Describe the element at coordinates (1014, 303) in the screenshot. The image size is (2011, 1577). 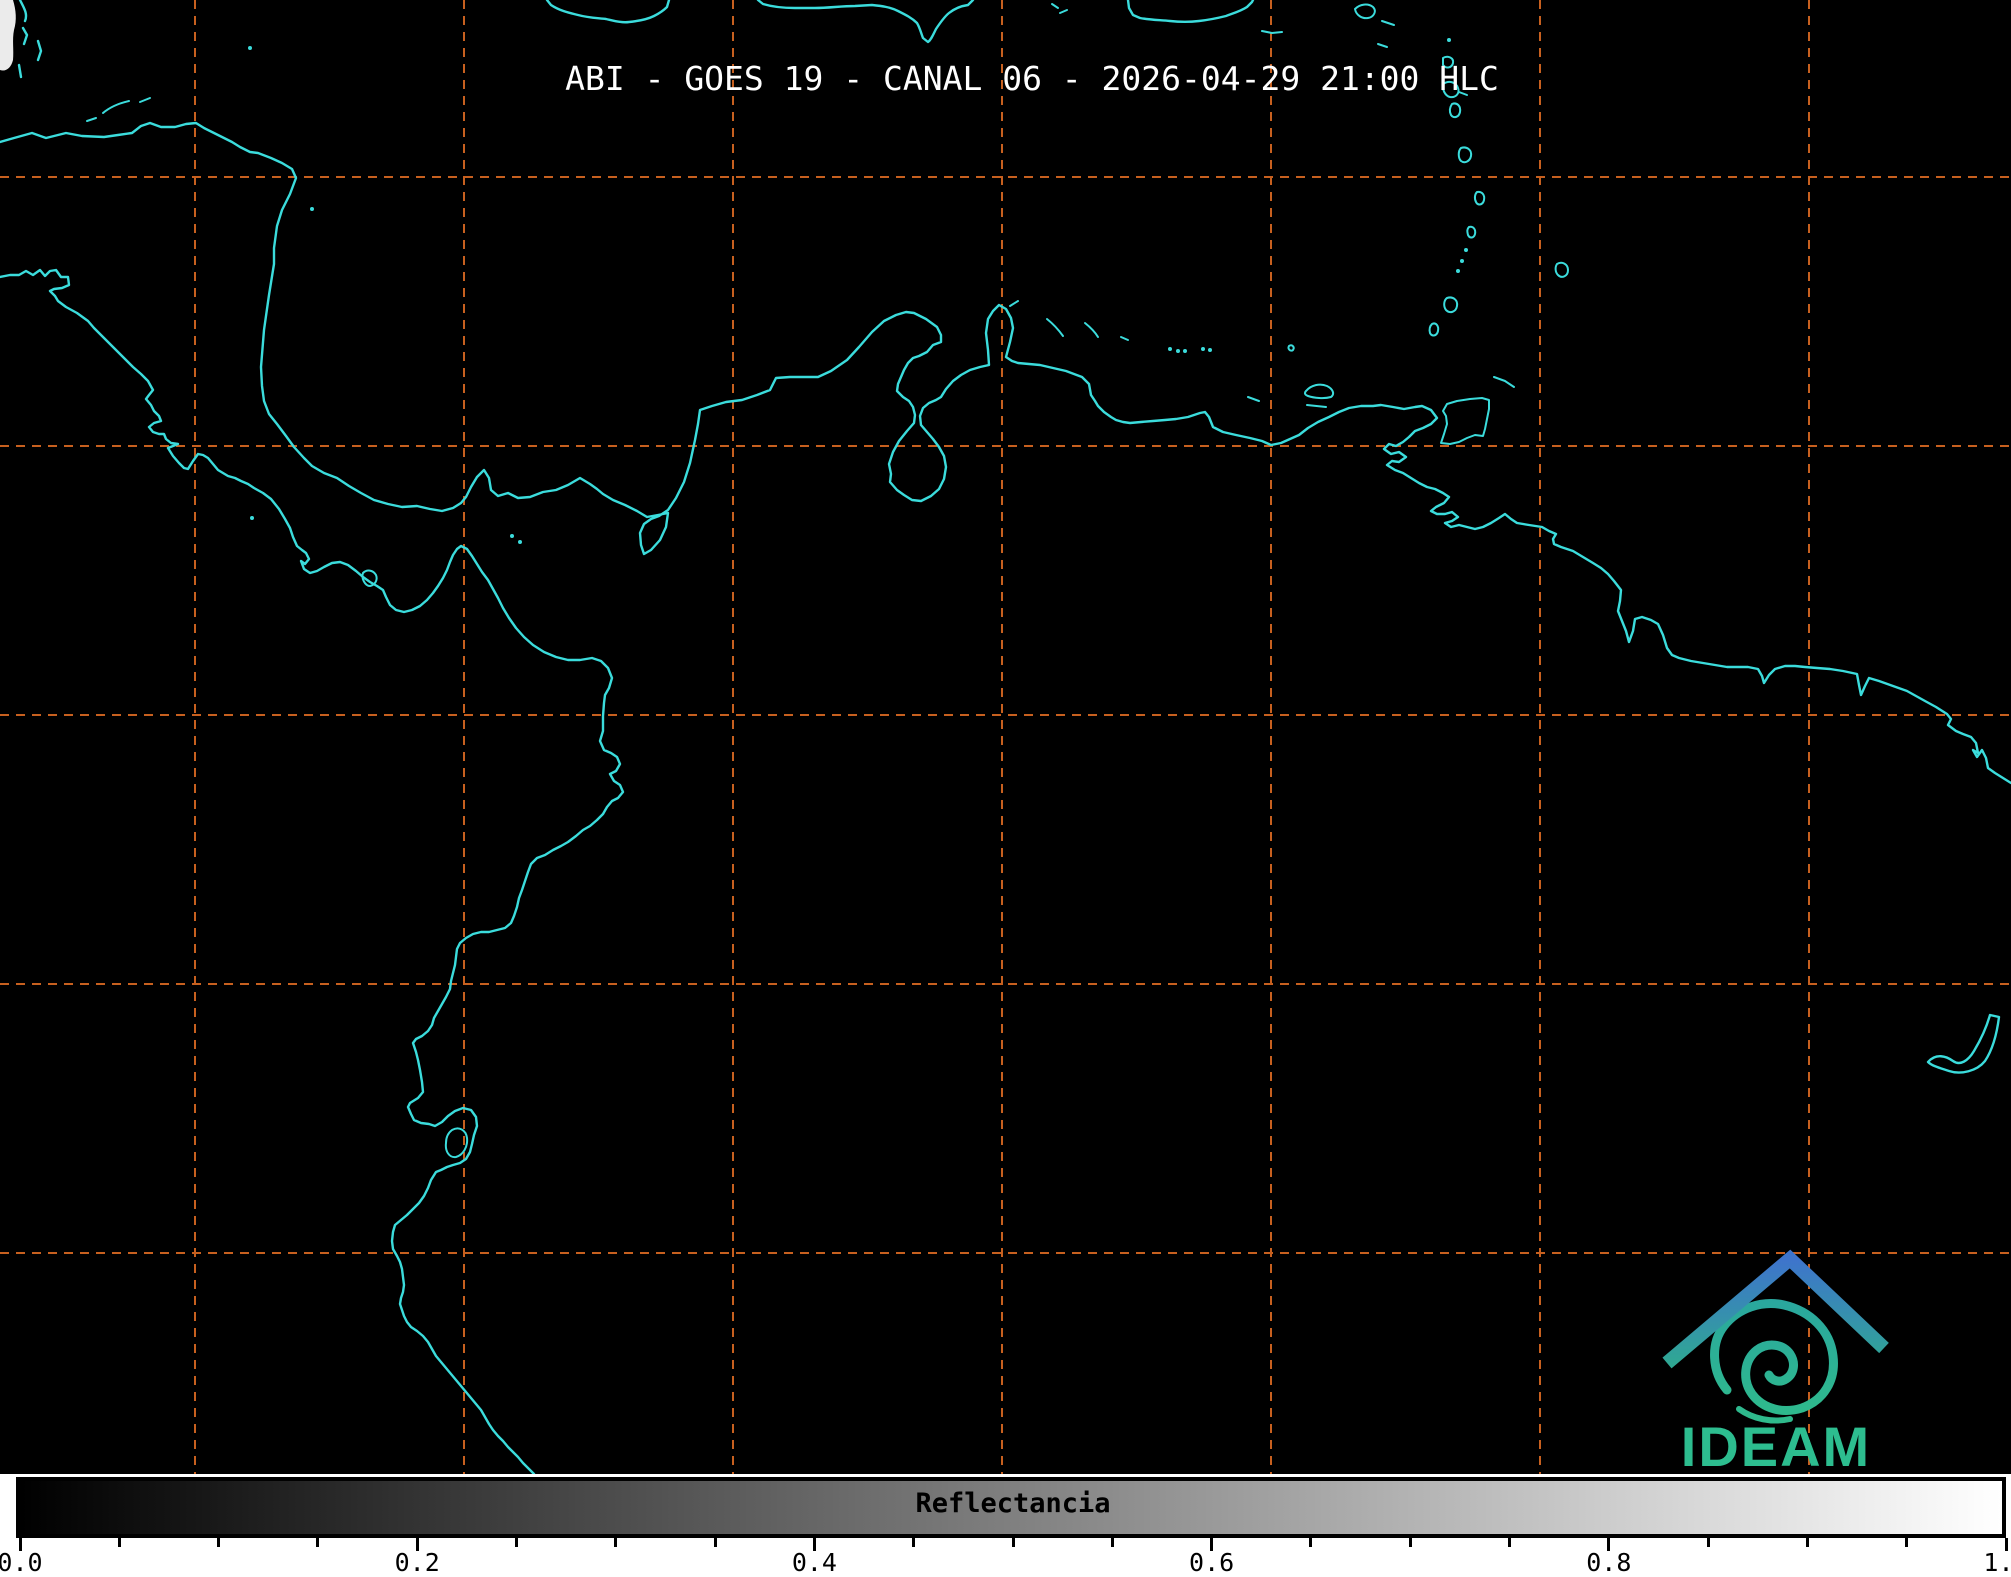
I see `island-aruba` at that location.